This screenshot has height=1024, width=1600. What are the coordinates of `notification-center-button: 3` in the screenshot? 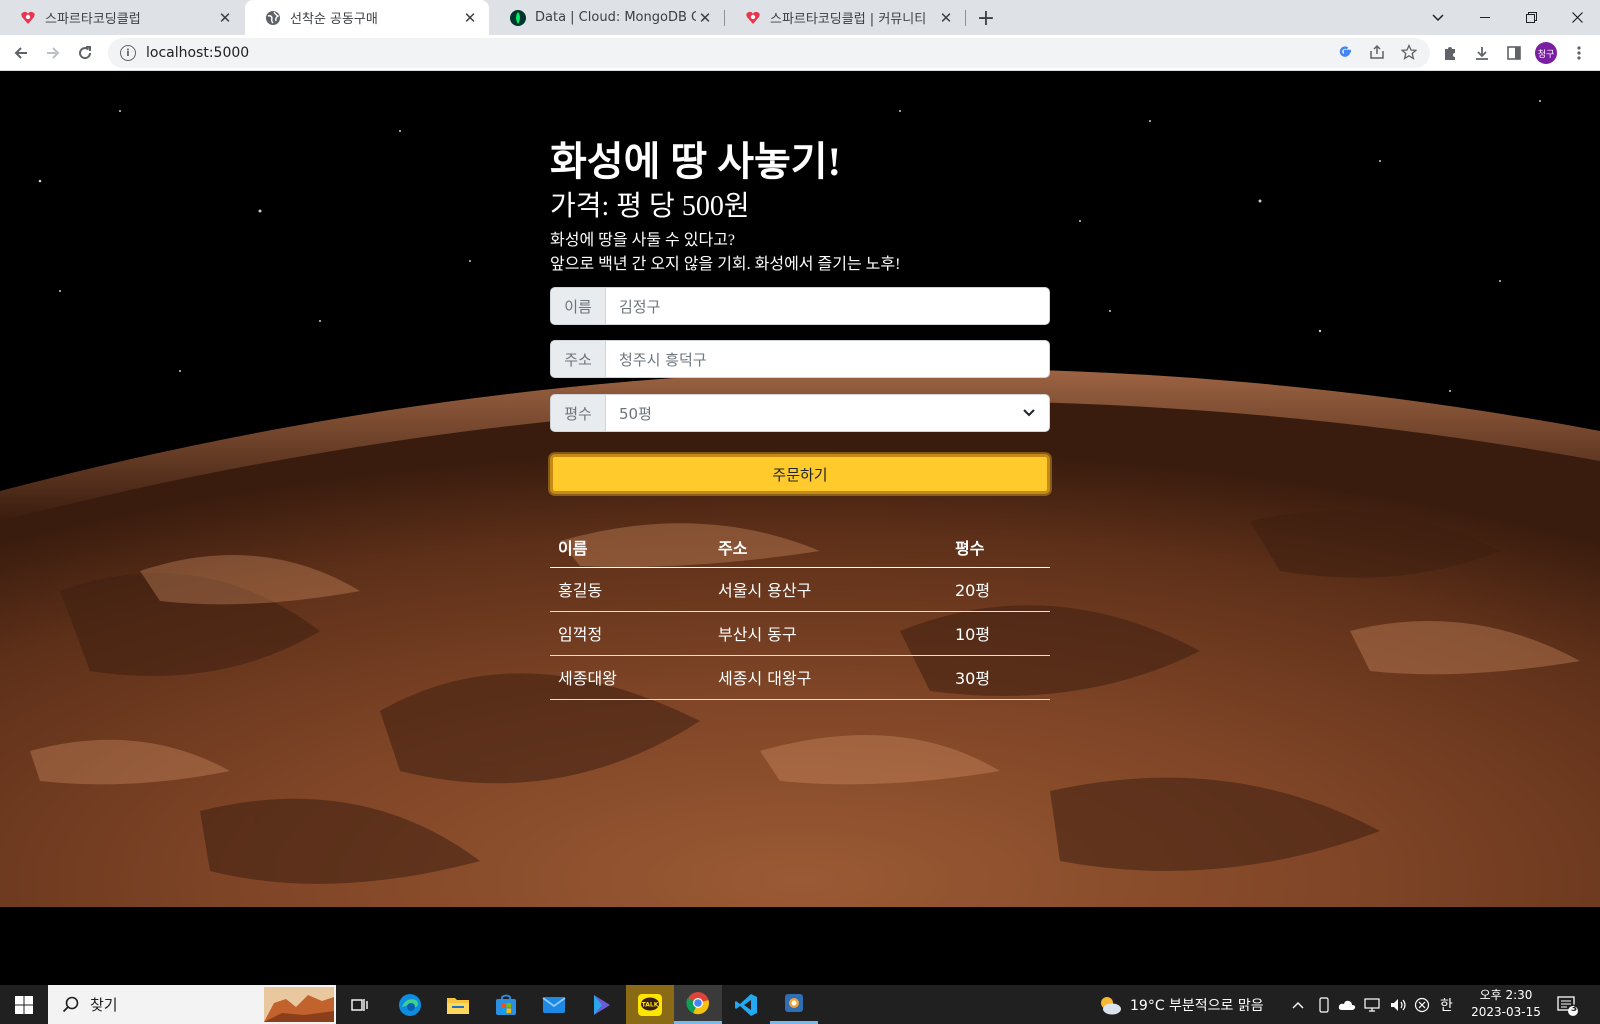 It's located at (1567, 1004).